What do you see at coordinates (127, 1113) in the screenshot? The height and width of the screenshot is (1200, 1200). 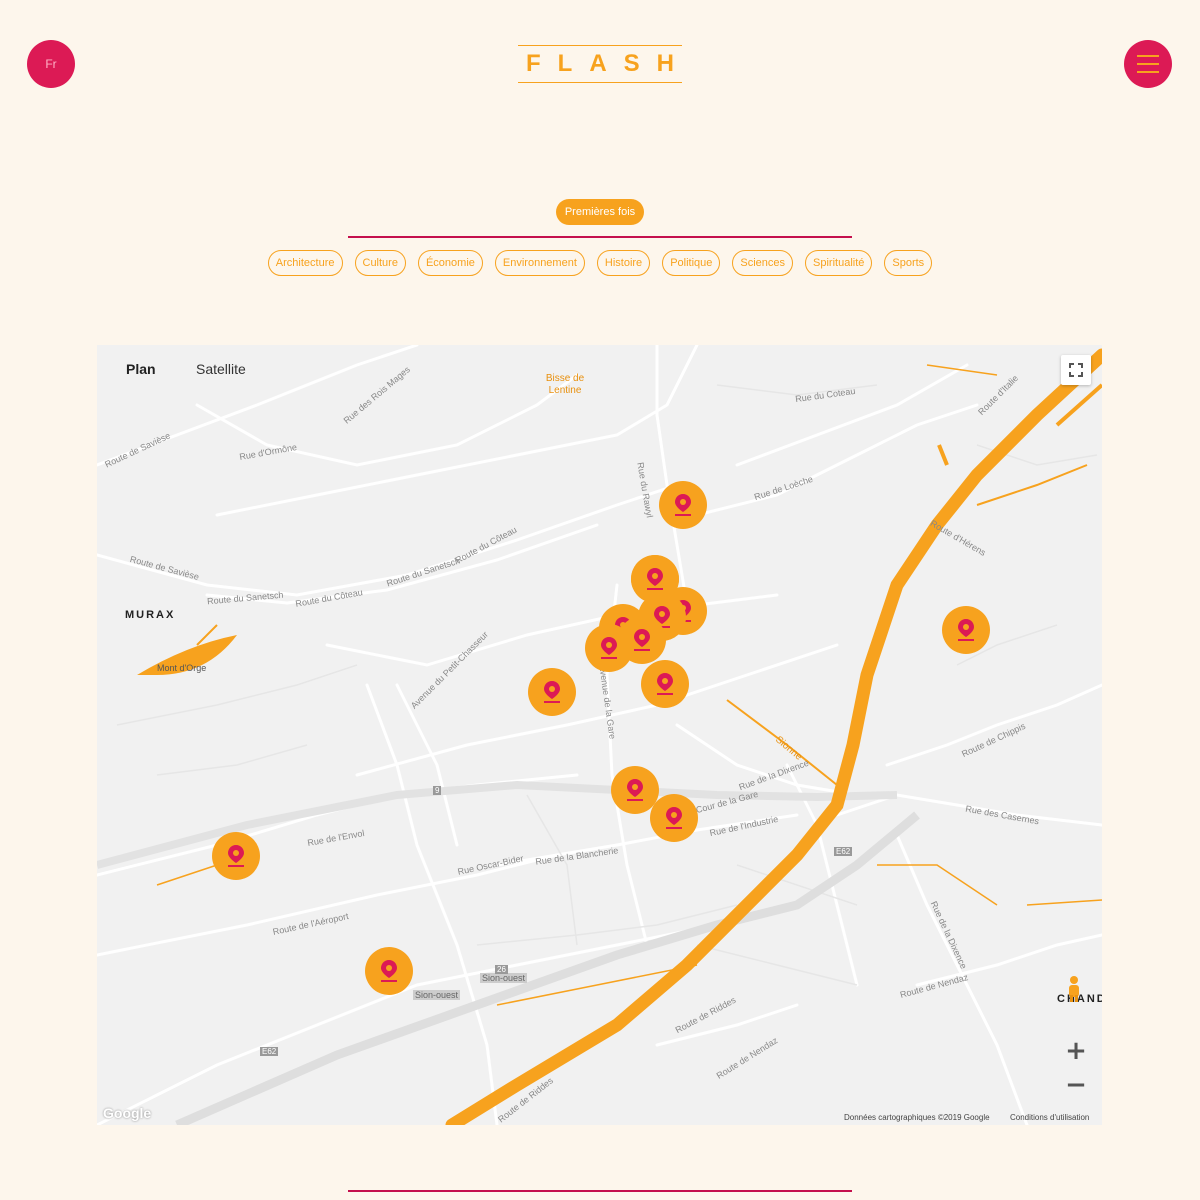 I see `google-logo: Google` at bounding box center [127, 1113].